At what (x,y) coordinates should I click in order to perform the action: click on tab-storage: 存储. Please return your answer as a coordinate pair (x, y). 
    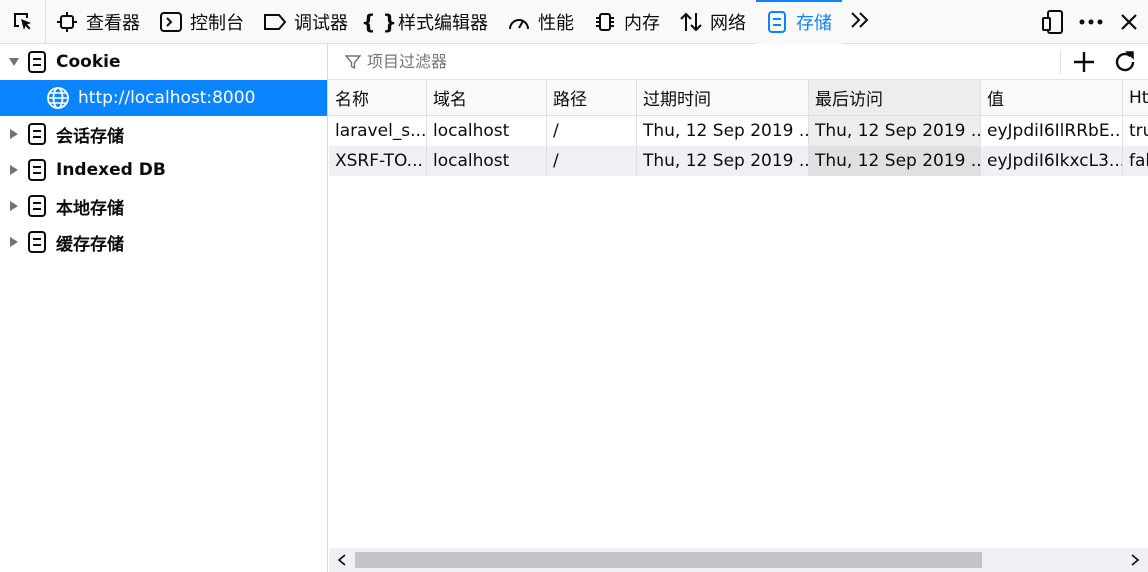
    Looking at the image, I should click on (799, 22).